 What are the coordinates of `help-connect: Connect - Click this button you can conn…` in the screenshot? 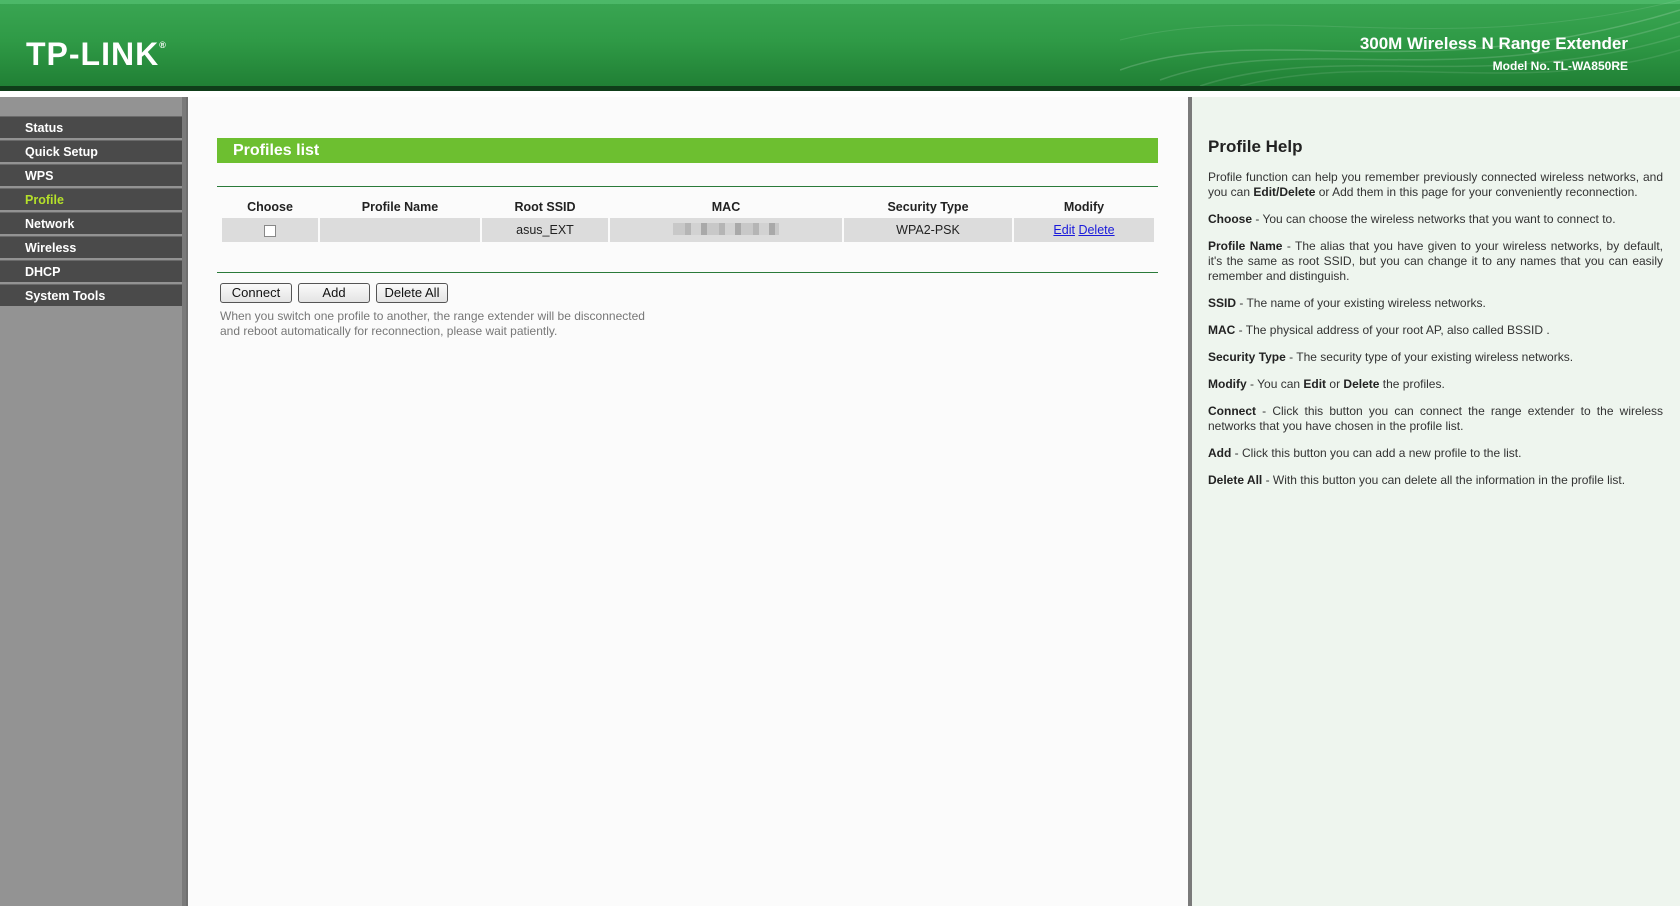 It's located at (1435, 418).